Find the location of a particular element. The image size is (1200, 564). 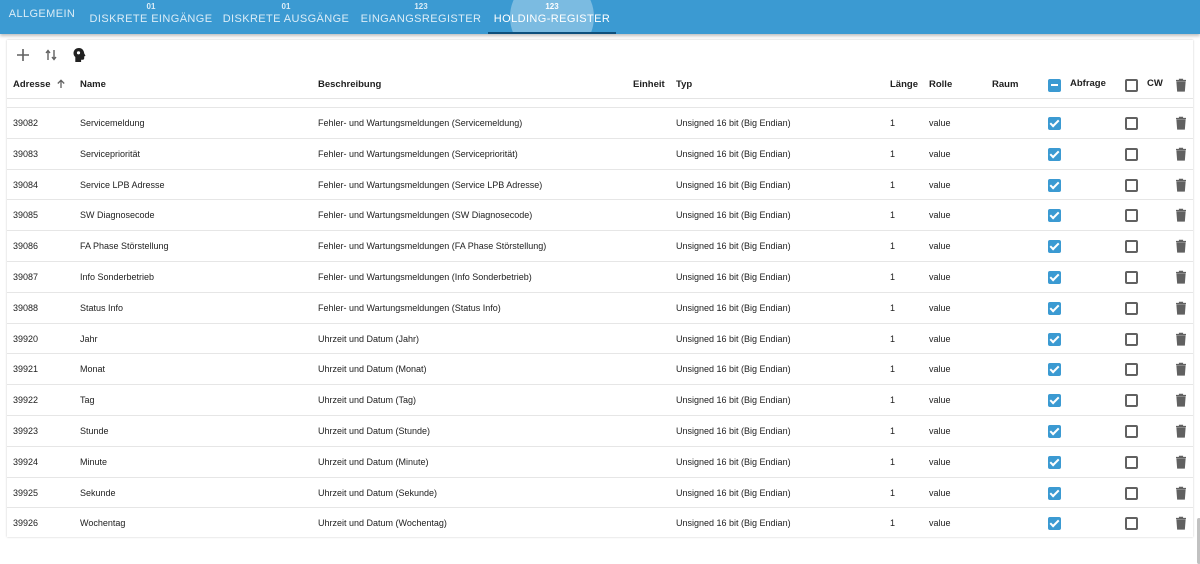

column-room-header: Raum is located at coordinates (1005, 84).